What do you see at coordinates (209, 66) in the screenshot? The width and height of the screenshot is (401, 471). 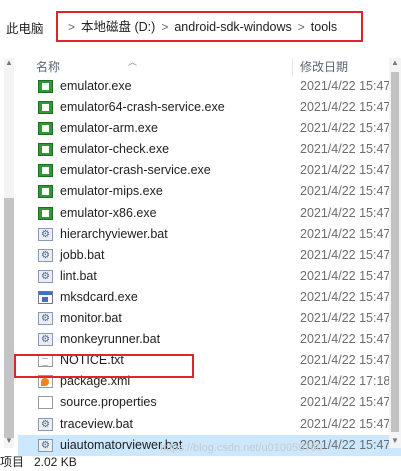 I see `column-header: ︿ 名称 修改日期` at bounding box center [209, 66].